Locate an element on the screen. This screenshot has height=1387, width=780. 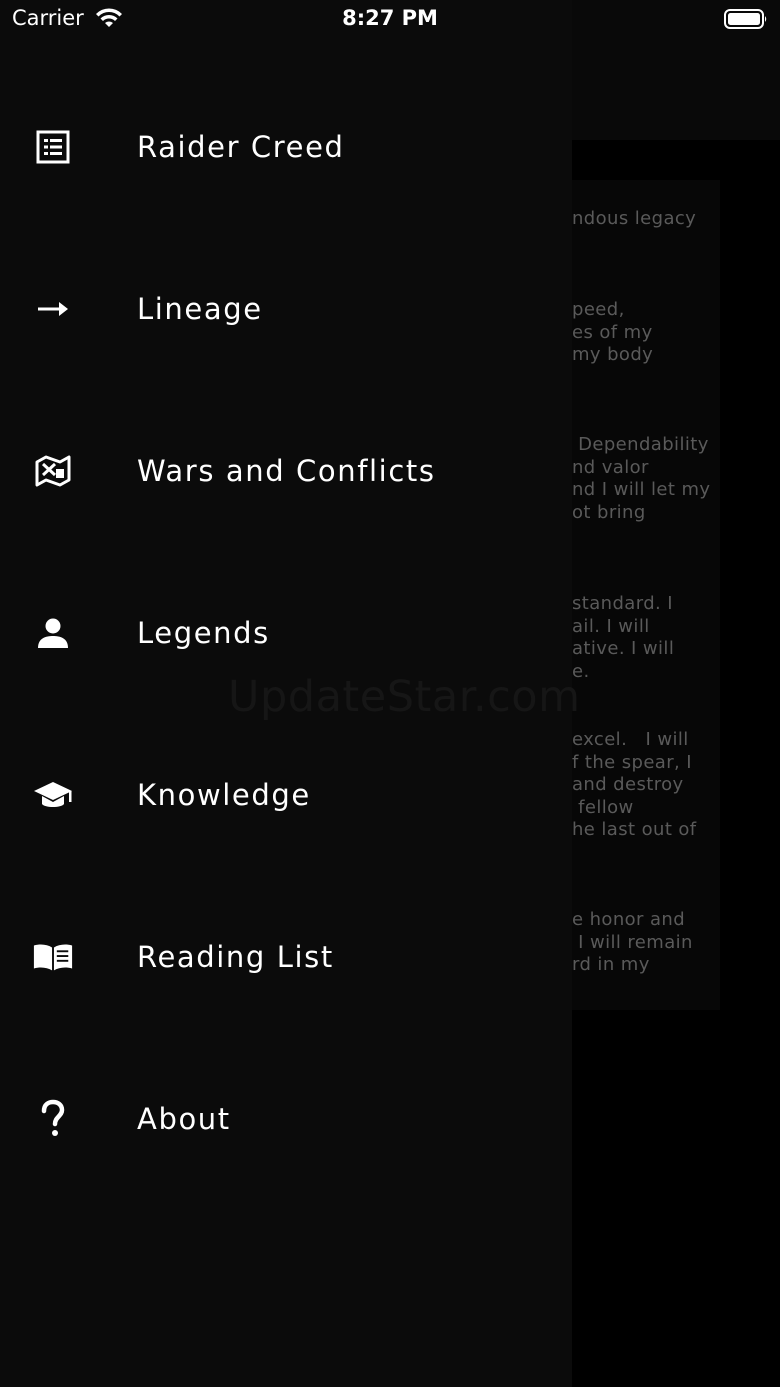
list-icon is located at coordinates (53, 147).